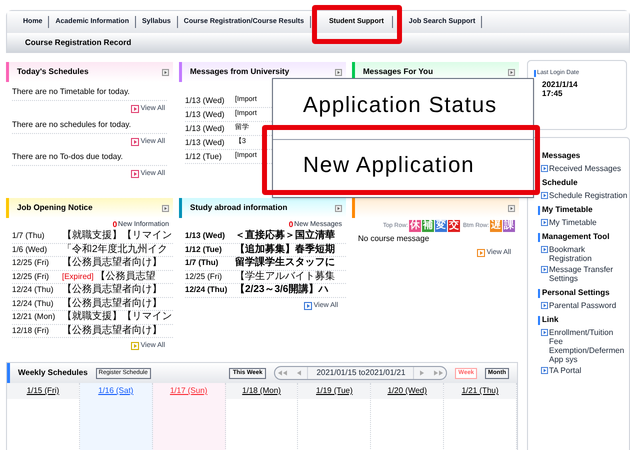 The height and width of the screenshot is (450, 630). I want to click on notice-link: 「令和2年度北九州イク, so click(115, 250).